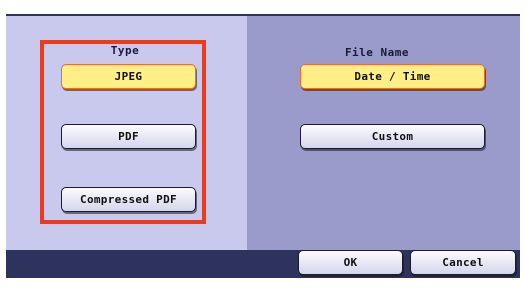 This screenshot has width=526, height=306. Describe the element at coordinates (128, 136) in the screenshot. I see `pdf-button: PDF` at that location.